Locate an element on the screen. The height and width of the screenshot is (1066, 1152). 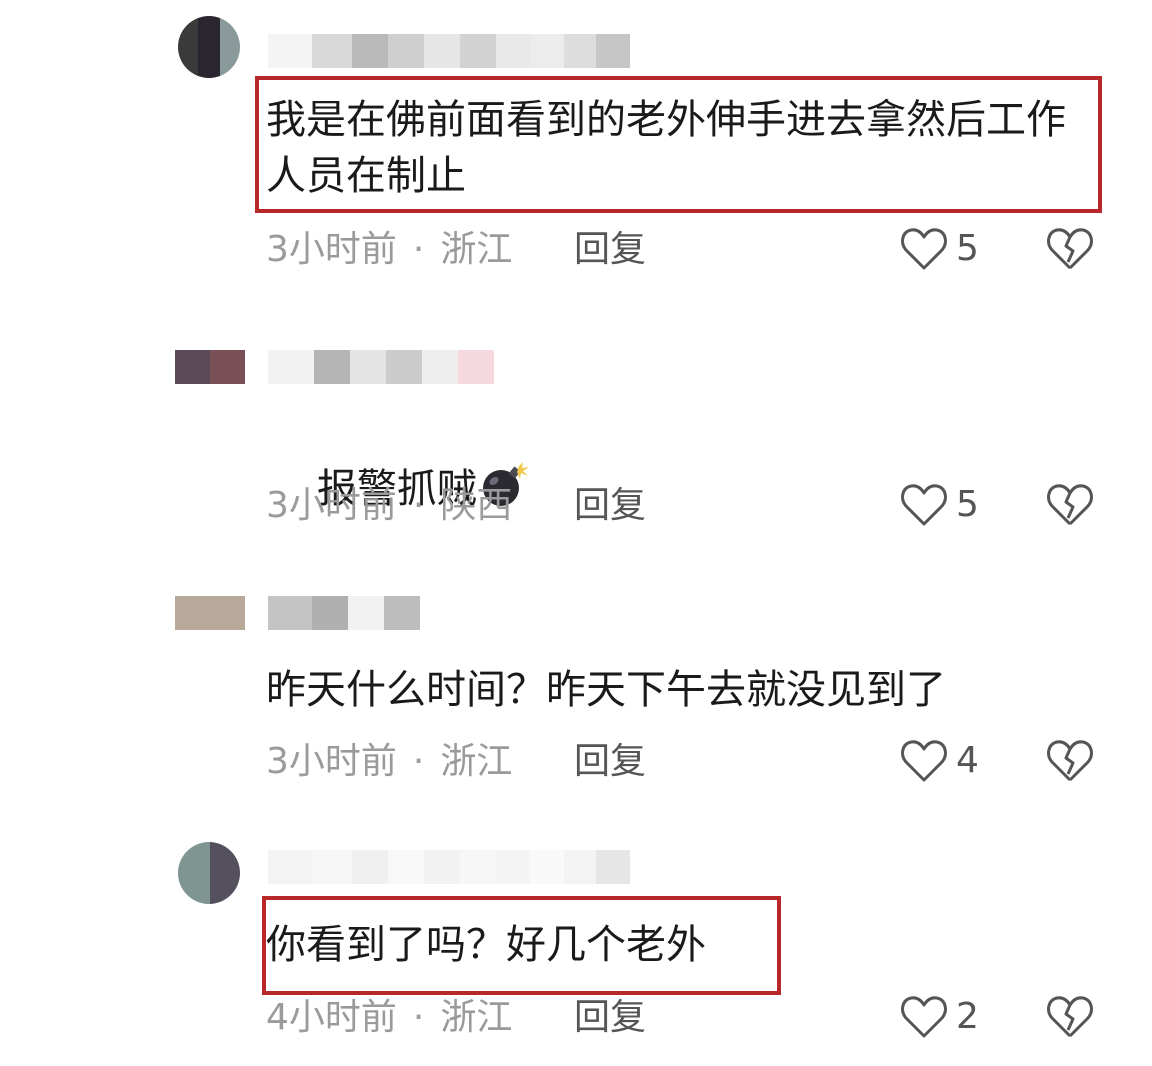
comment-meta: 3小时前 · 陕西 is located at coordinates (389, 506).